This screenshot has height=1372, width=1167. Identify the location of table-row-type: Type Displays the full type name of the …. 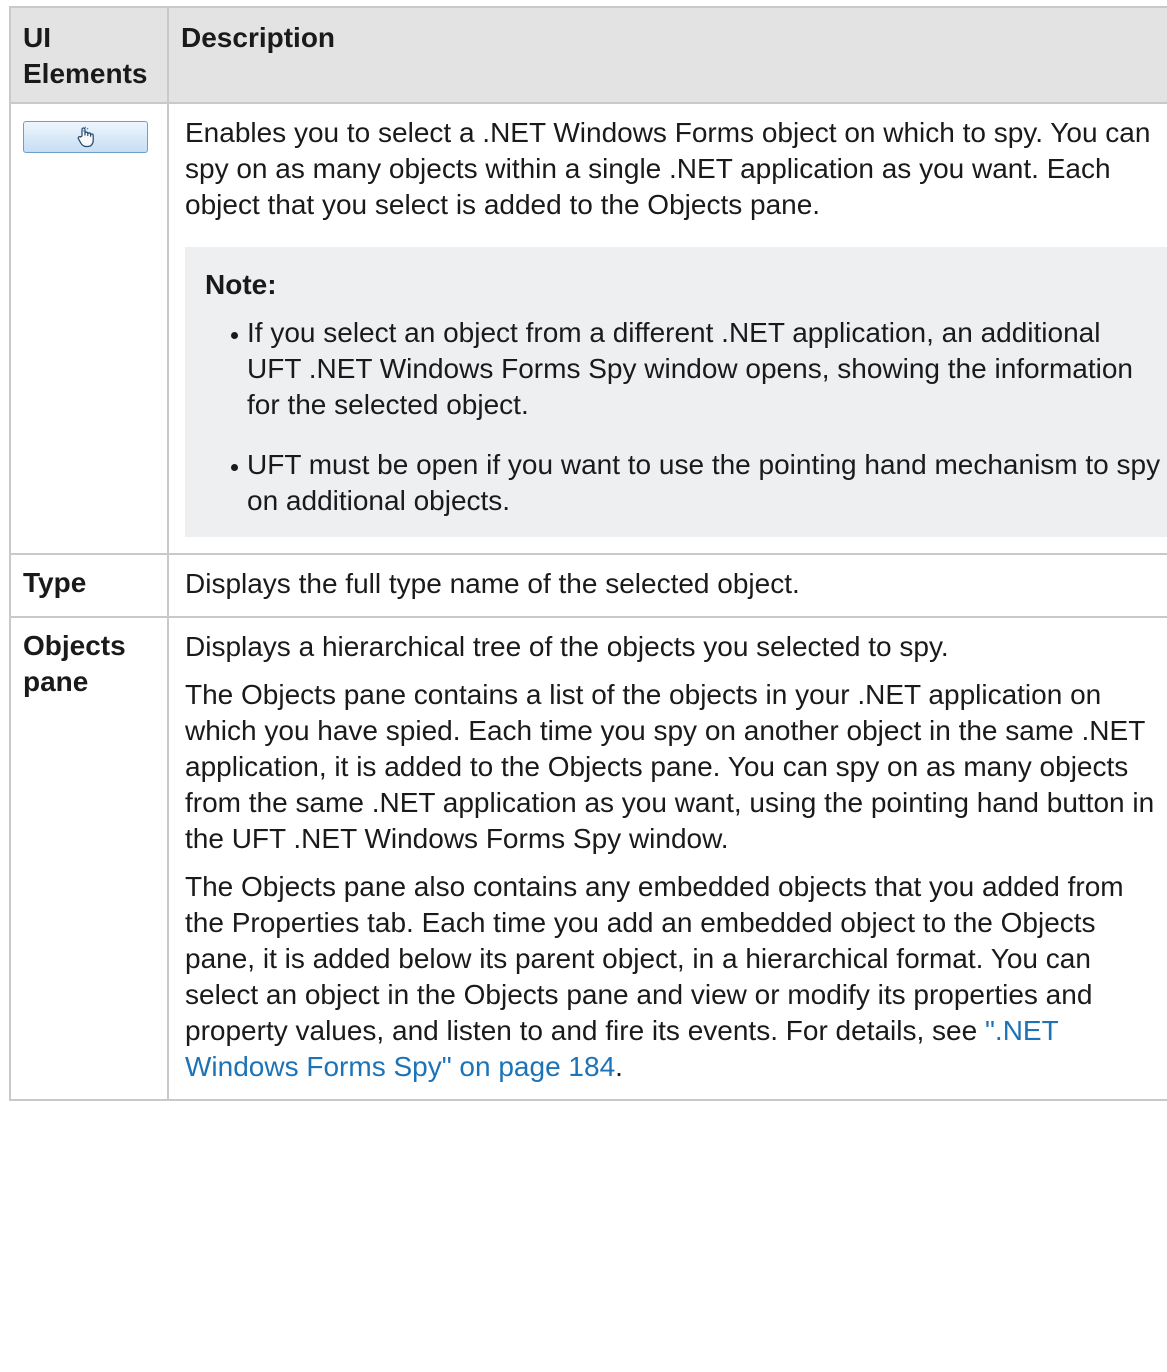
(588, 585).